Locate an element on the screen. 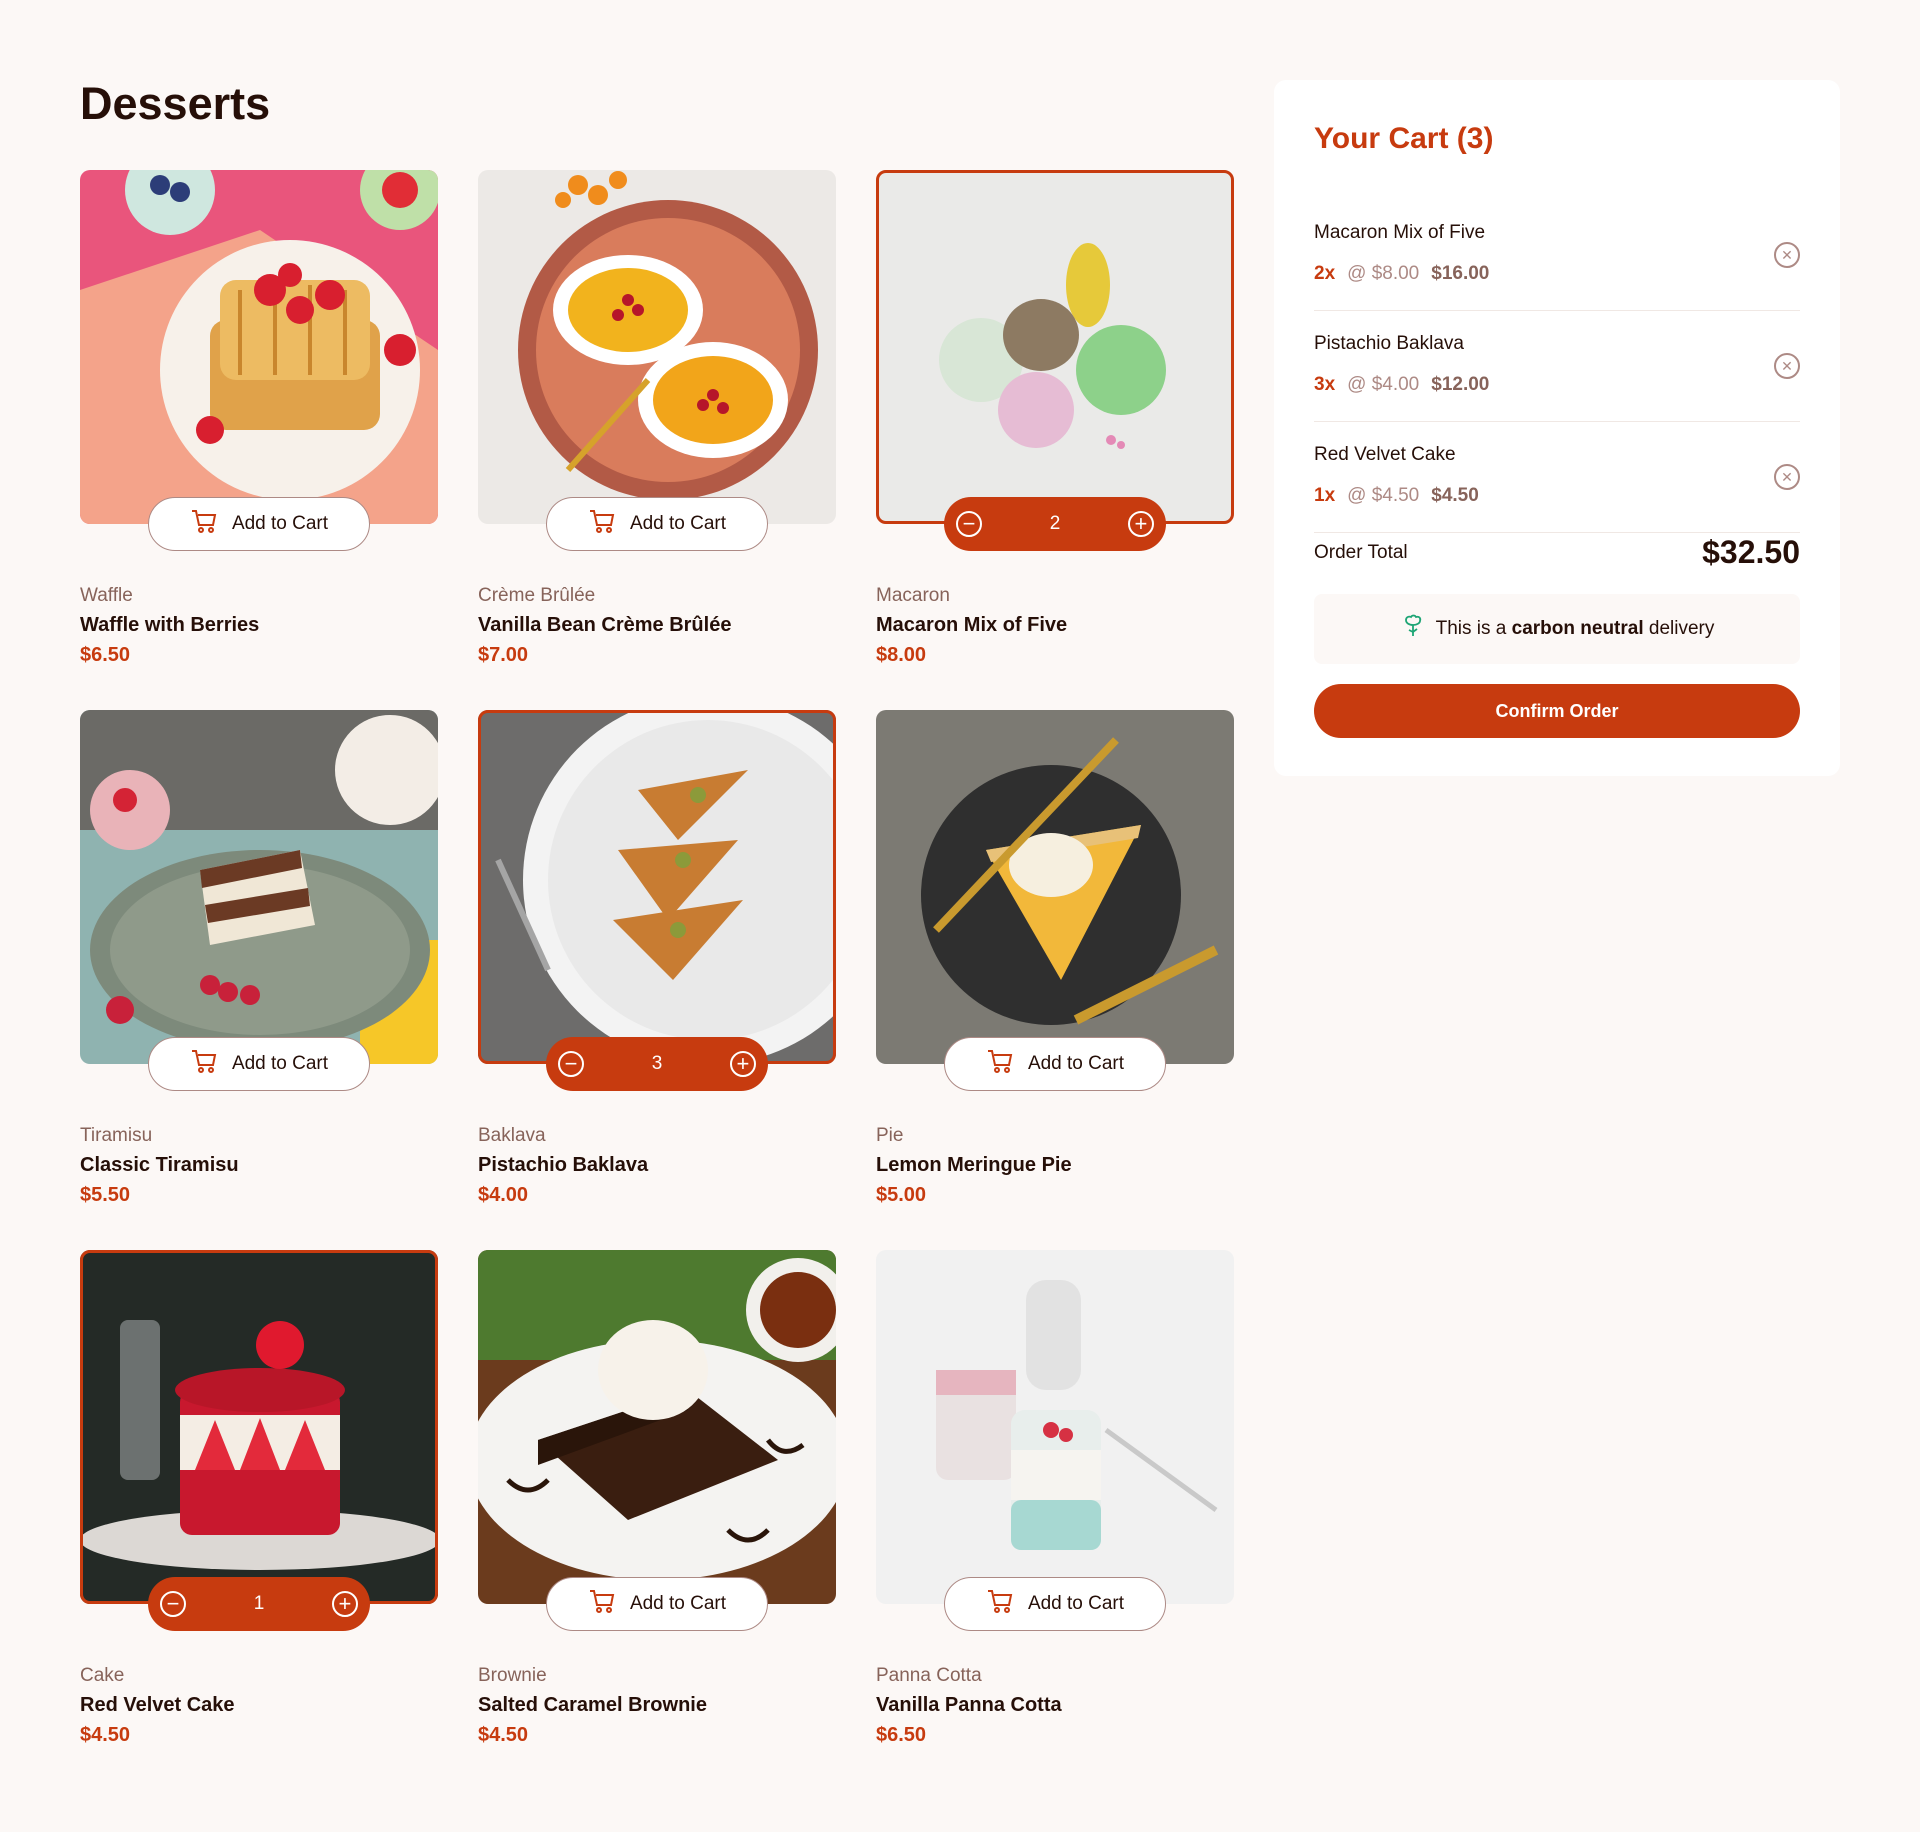 This screenshot has height=1832, width=1920. quantity-stepper: − 1 + is located at coordinates (259, 1604).